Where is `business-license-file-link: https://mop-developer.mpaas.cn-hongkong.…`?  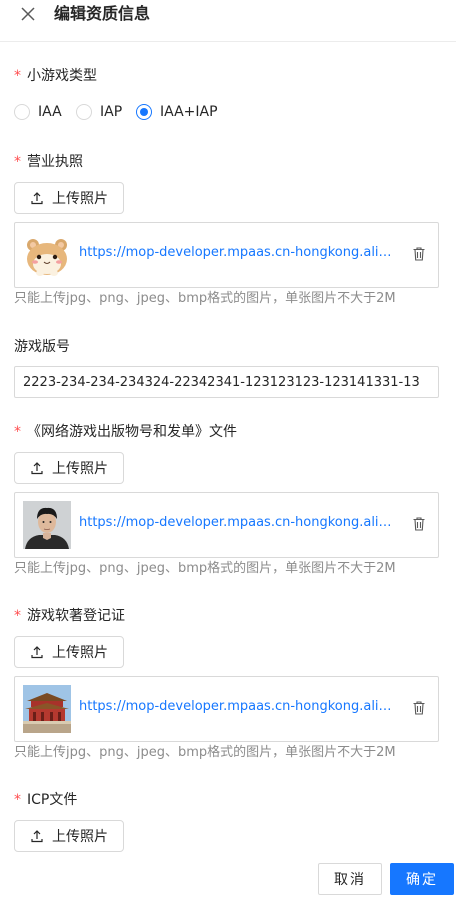
business-license-file-link: https://mop-developer.mpaas.cn-hongkong.… is located at coordinates (238, 252).